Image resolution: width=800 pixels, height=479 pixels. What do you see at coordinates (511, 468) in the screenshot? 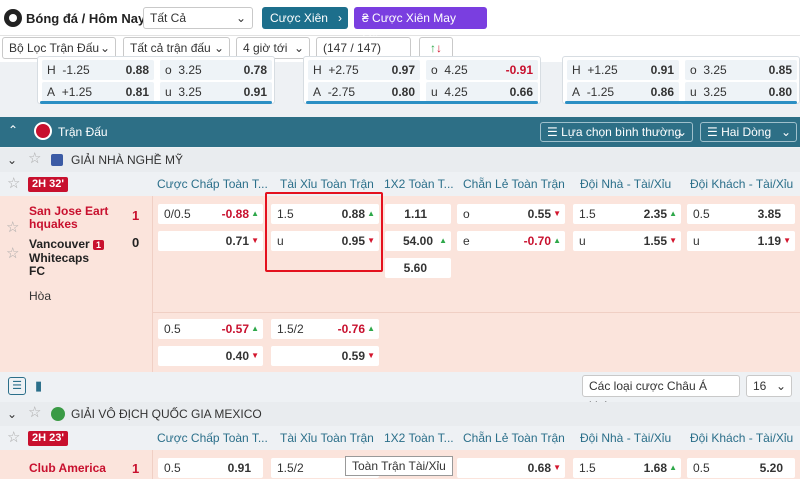
I see `odd-cell: 0.68 ▼` at bounding box center [511, 468].